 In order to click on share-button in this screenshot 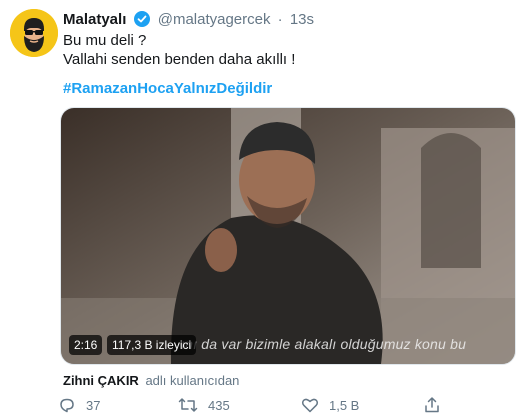, I will do `click(437, 405)`.